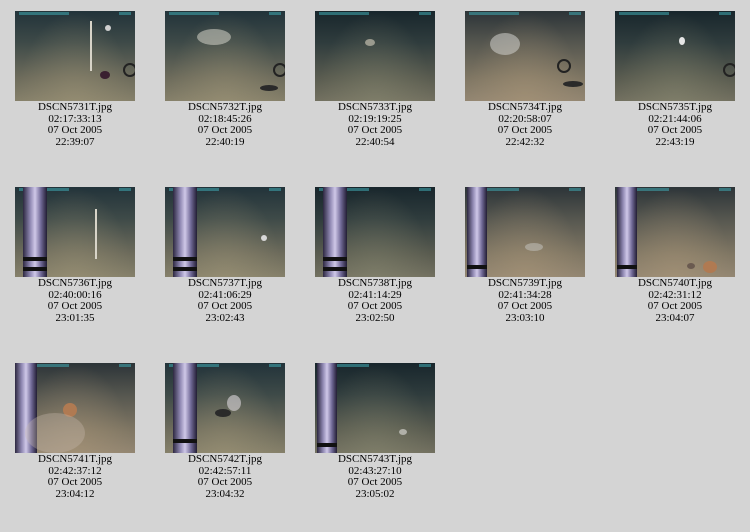  Describe the element at coordinates (225, 107) in the screenshot. I see `file-name: DSCN5732T.jpg` at that location.